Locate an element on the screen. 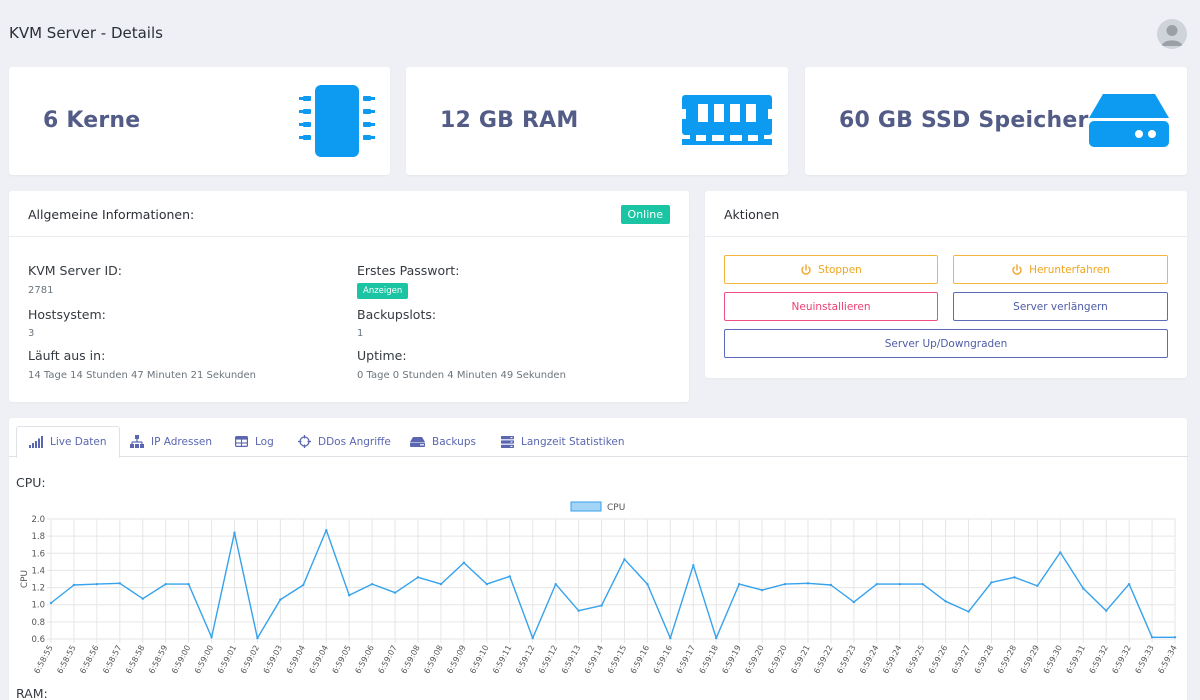 Image resolution: width=1200 pixels, height=700 pixels. x-tick-label: 6:59:11 is located at coordinates (502, 659).